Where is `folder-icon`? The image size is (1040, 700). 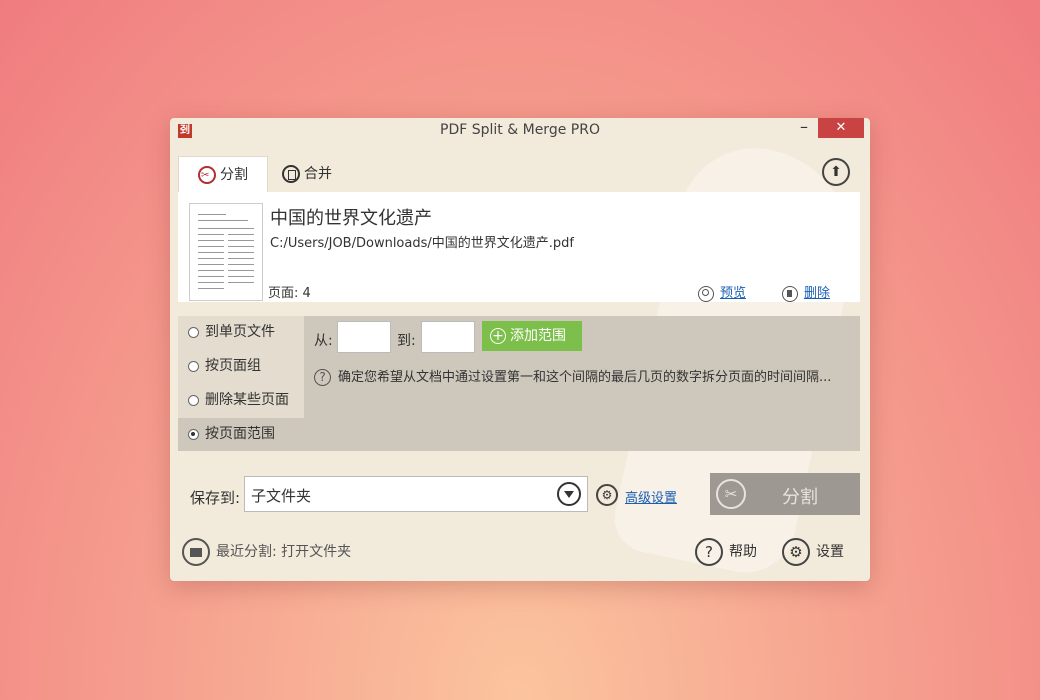
folder-icon is located at coordinates (196, 552).